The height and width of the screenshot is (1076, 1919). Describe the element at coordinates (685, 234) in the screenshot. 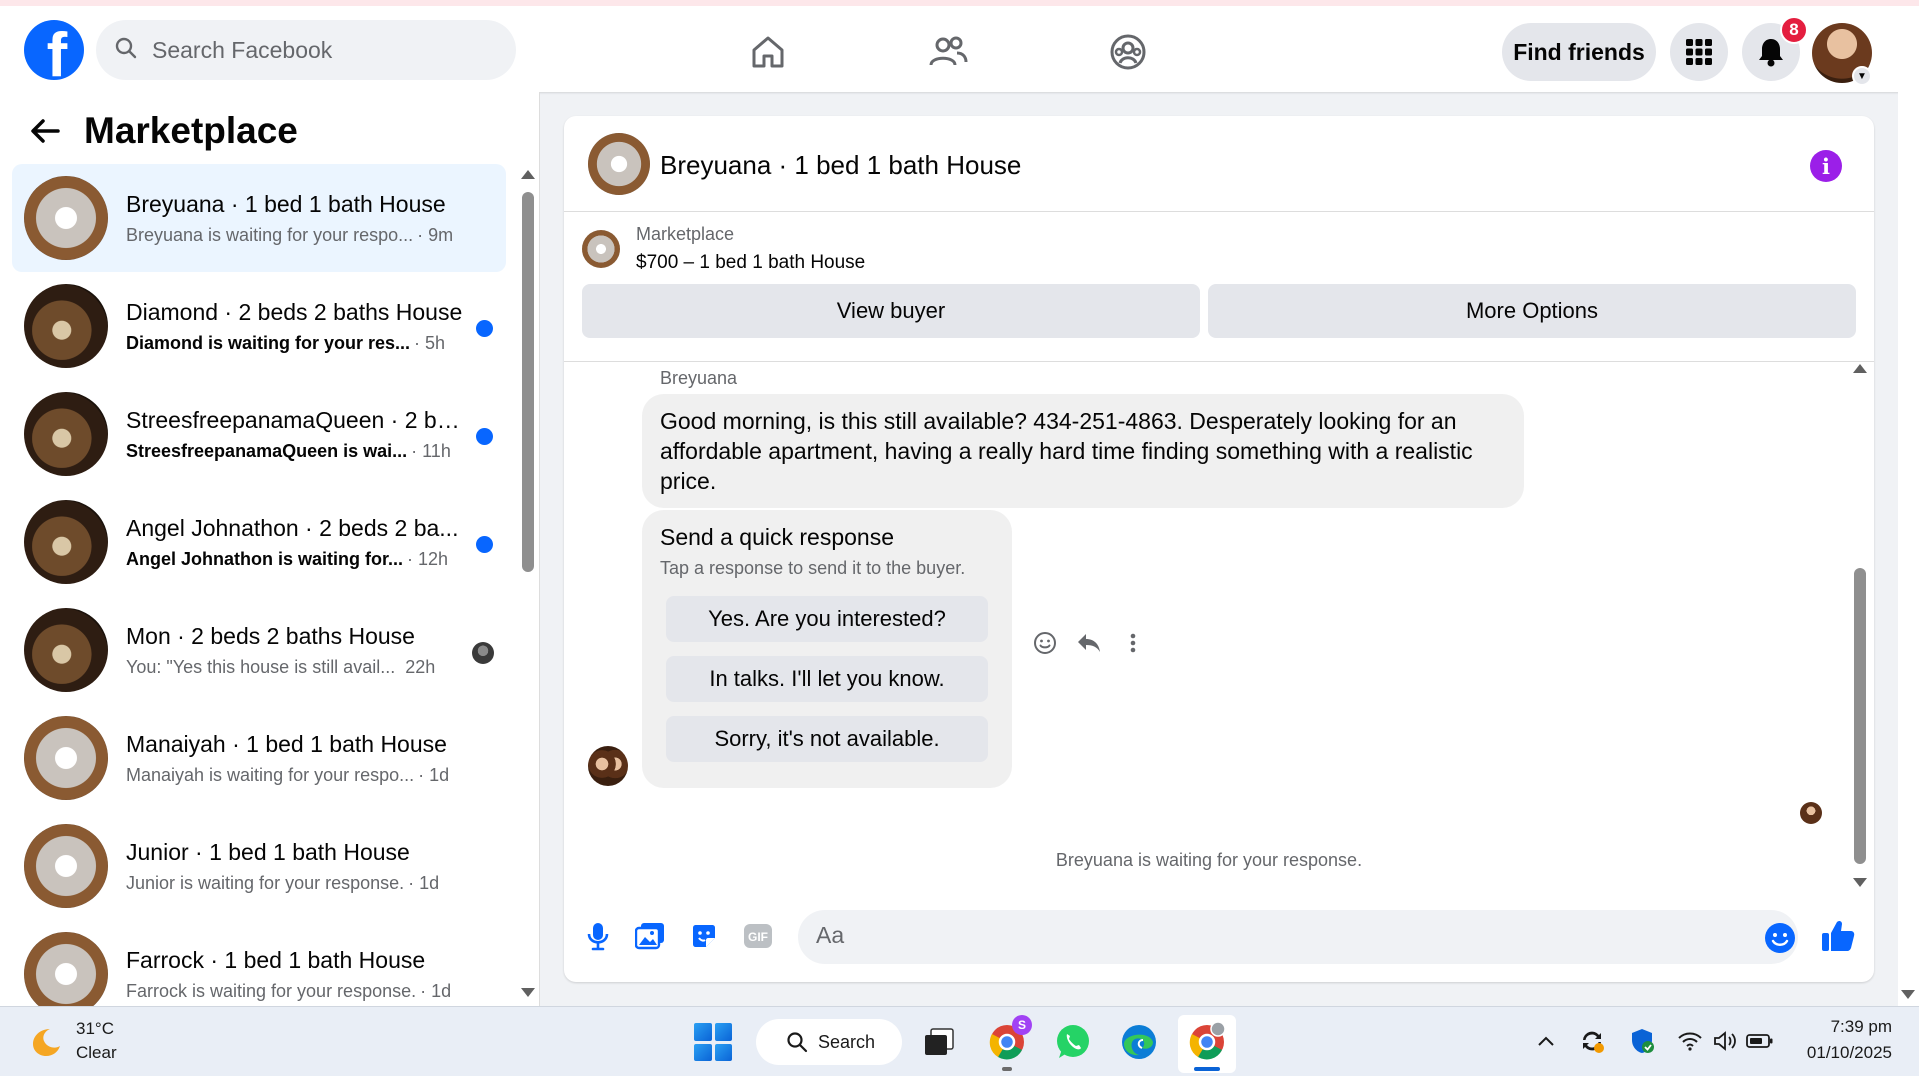

I see `listing-source: Marketplace` at that location.